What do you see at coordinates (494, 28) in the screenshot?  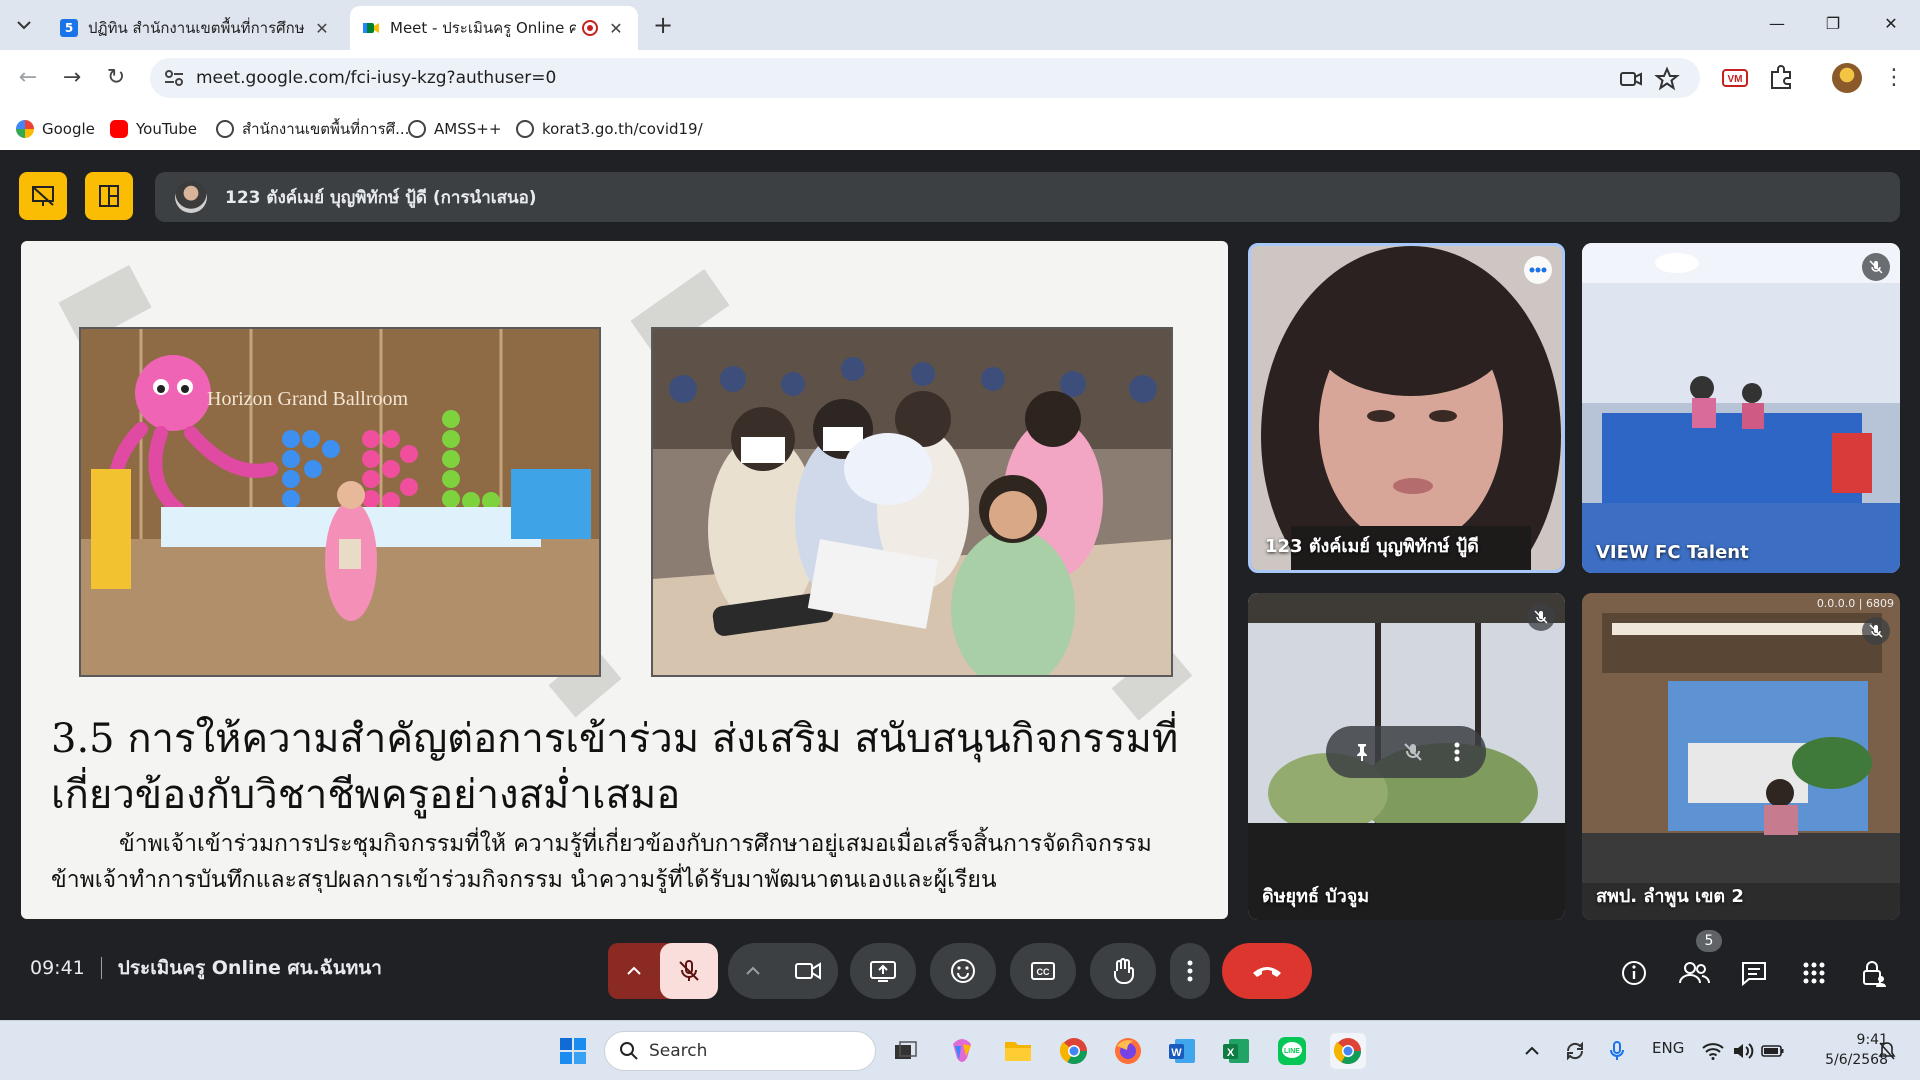 I see `tab-meet: Meet - ประเมินครู Online ศน. ✕` at bounding box center [494, 28].